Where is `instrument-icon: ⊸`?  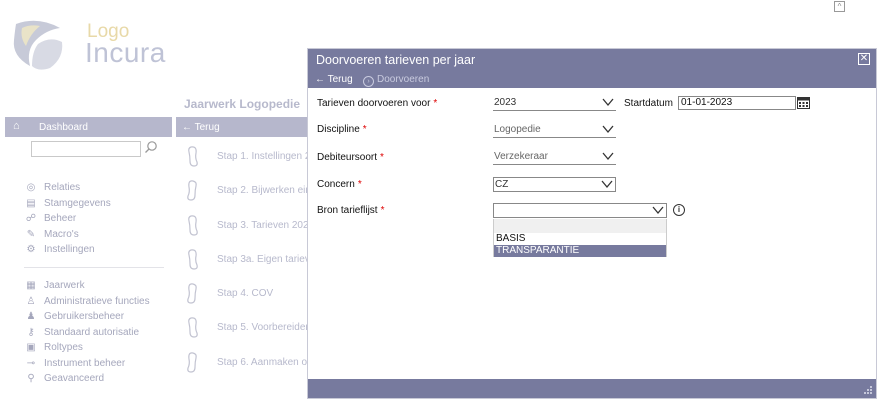
instrument-icon: ⊸ is located at coordinates (31, 363).